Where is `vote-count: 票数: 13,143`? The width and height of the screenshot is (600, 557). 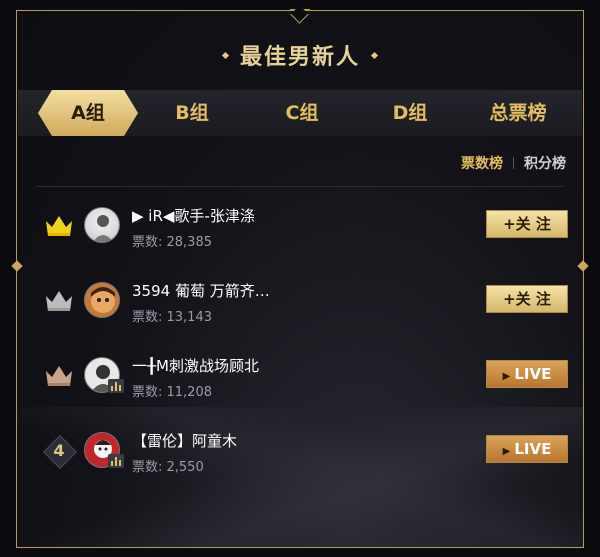 vote-count: 票数: 13,143 is located at coordinates (172, 317).